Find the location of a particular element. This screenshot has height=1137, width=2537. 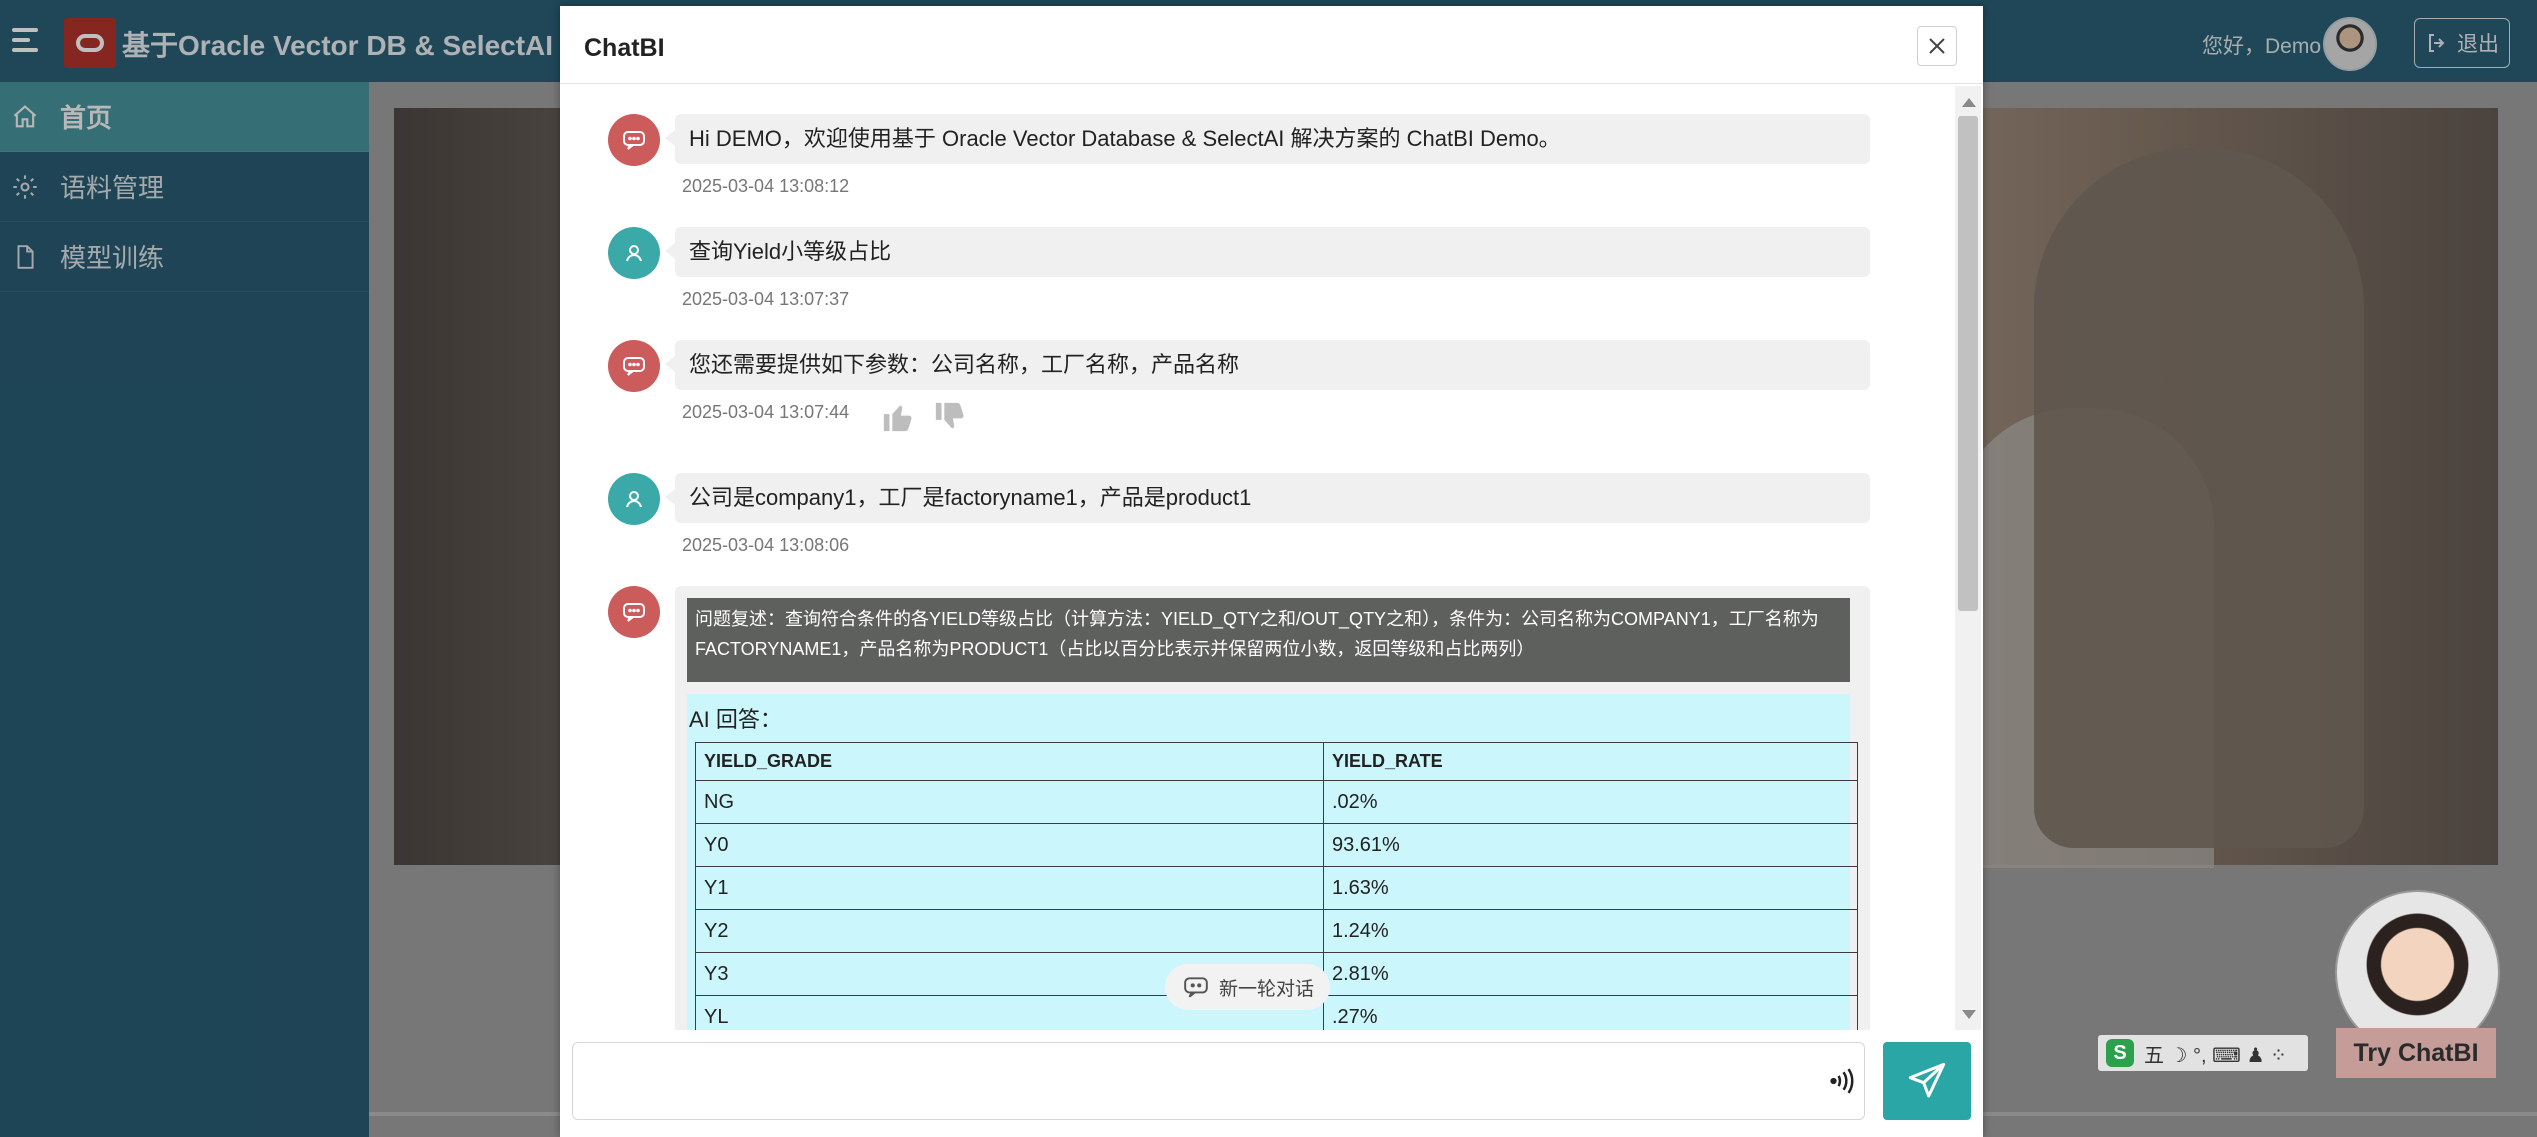

table-cell: 1.24% is located at coordinates (1590, 931).